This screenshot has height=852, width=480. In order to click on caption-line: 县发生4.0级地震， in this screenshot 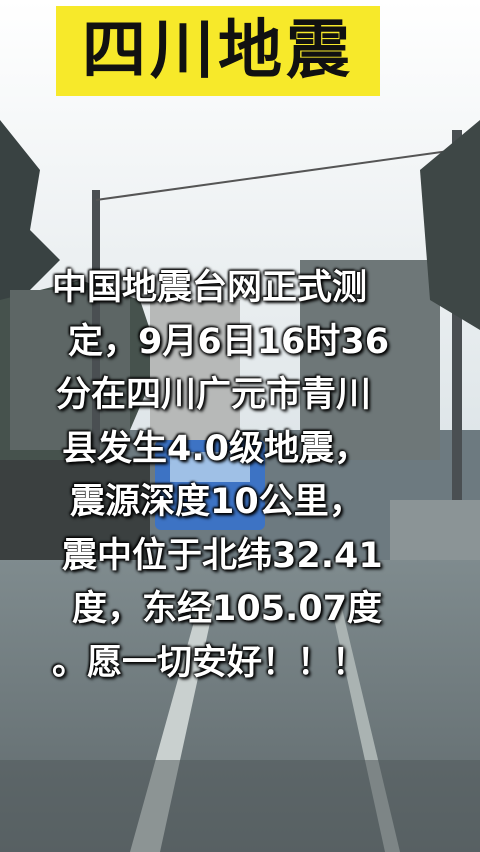, I will do `click(216, 448)`.